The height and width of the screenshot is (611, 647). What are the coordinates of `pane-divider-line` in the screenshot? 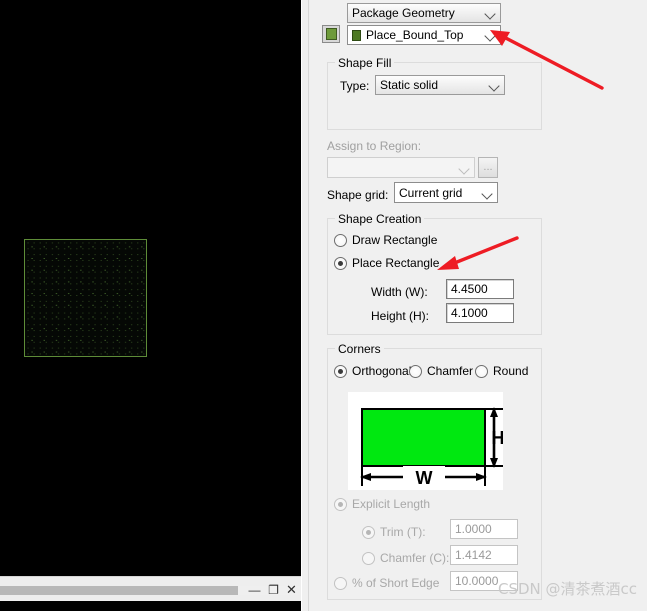 It's located at (308, 305).